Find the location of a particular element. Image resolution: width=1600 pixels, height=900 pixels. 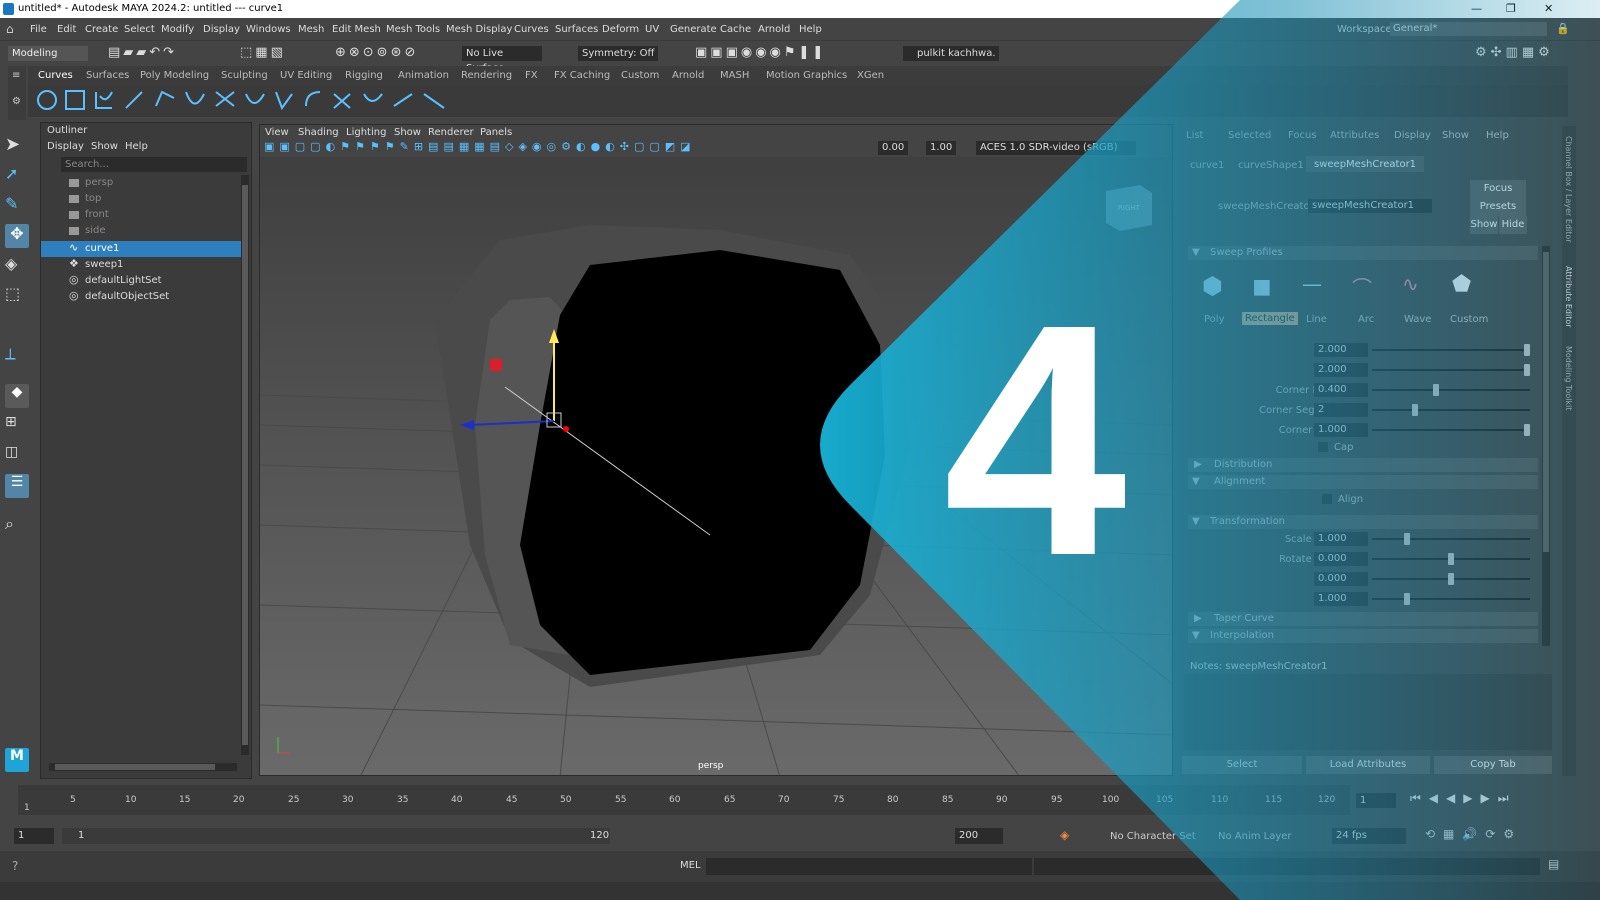

live-surface-field: No Live Surface is located at coordinates (502, 60).